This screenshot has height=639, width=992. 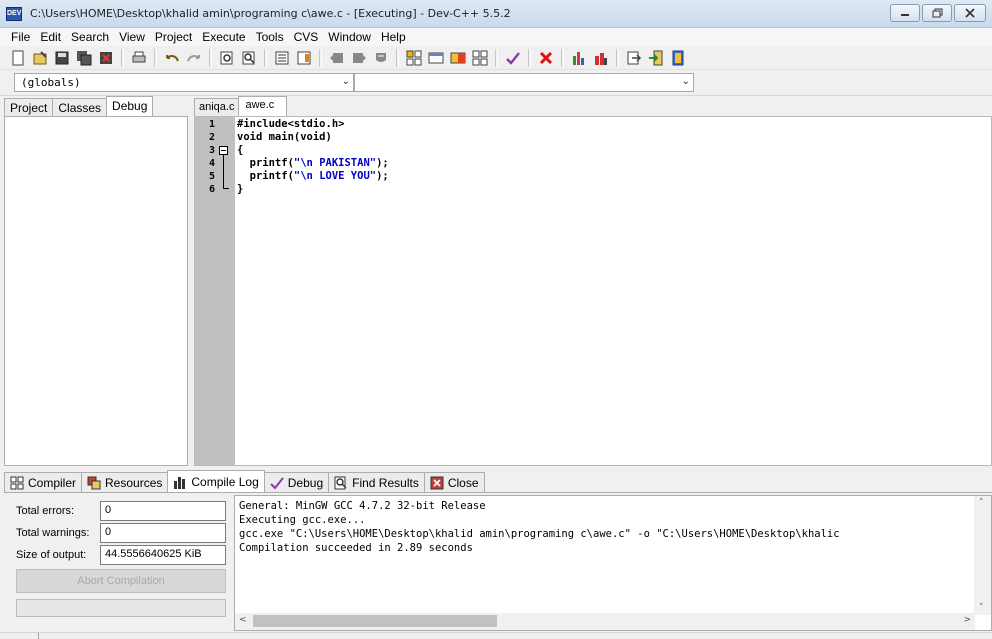 What do you see at coordinates (513, 58) in the screenshot?
I see `check-syntax-button` at bounding box center [513, 58].